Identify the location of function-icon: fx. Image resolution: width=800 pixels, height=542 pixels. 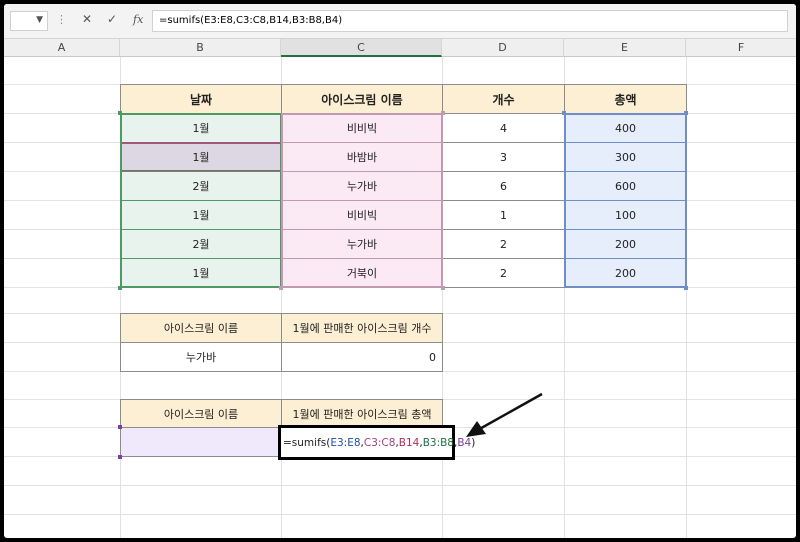
(138, 19).